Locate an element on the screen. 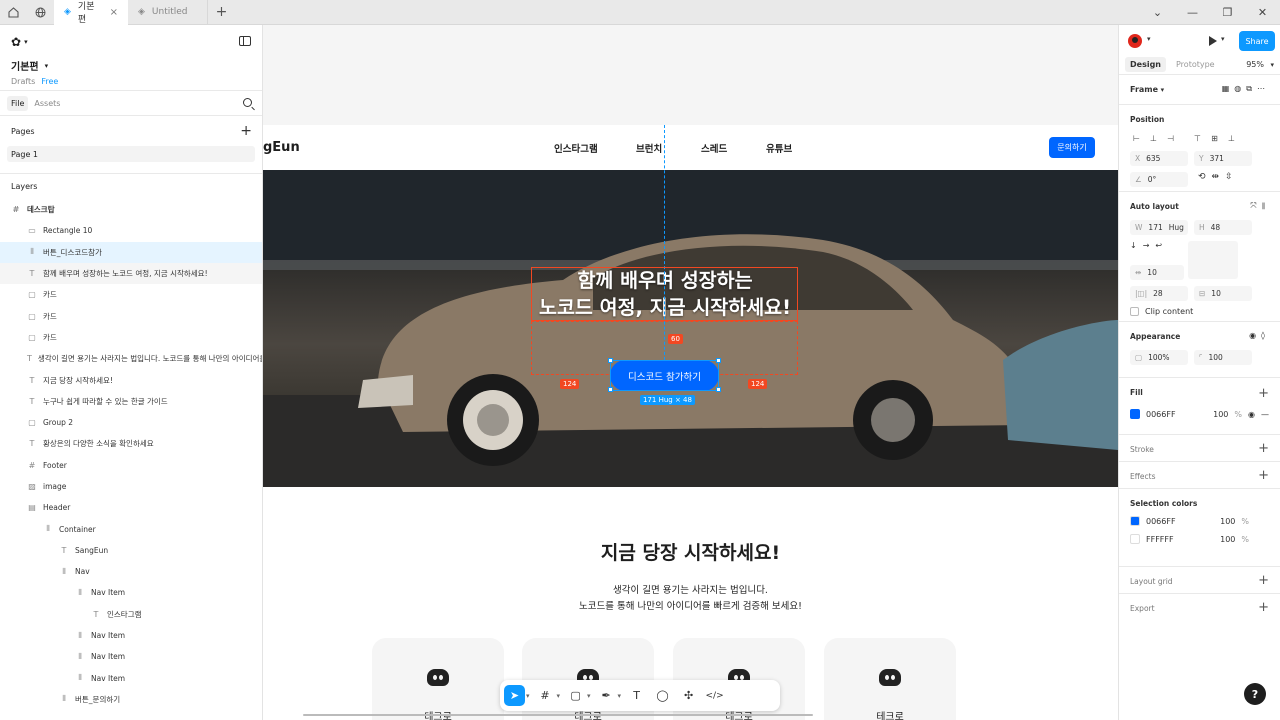 The image size is (1280, 720). present-icon is located at coordinates (1213, 41).